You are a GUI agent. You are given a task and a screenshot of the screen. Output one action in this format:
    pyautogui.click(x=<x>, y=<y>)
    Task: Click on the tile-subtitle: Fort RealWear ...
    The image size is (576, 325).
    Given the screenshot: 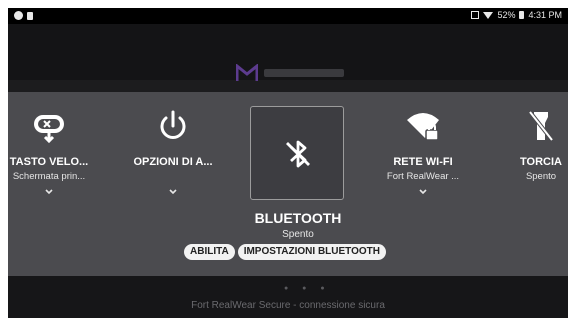 What is the action you would take?
    pyautogui.click(x=423, y=176)
    